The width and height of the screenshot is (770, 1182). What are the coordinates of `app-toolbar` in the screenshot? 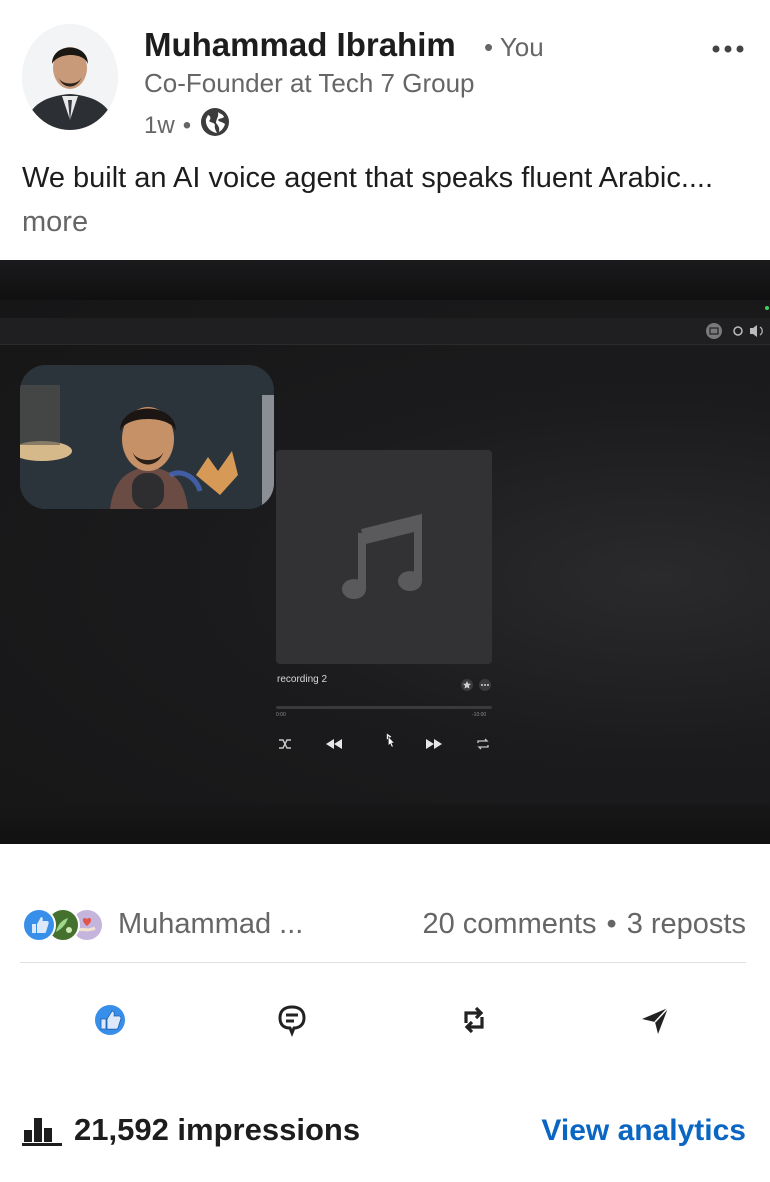 It's located at (385, 325).